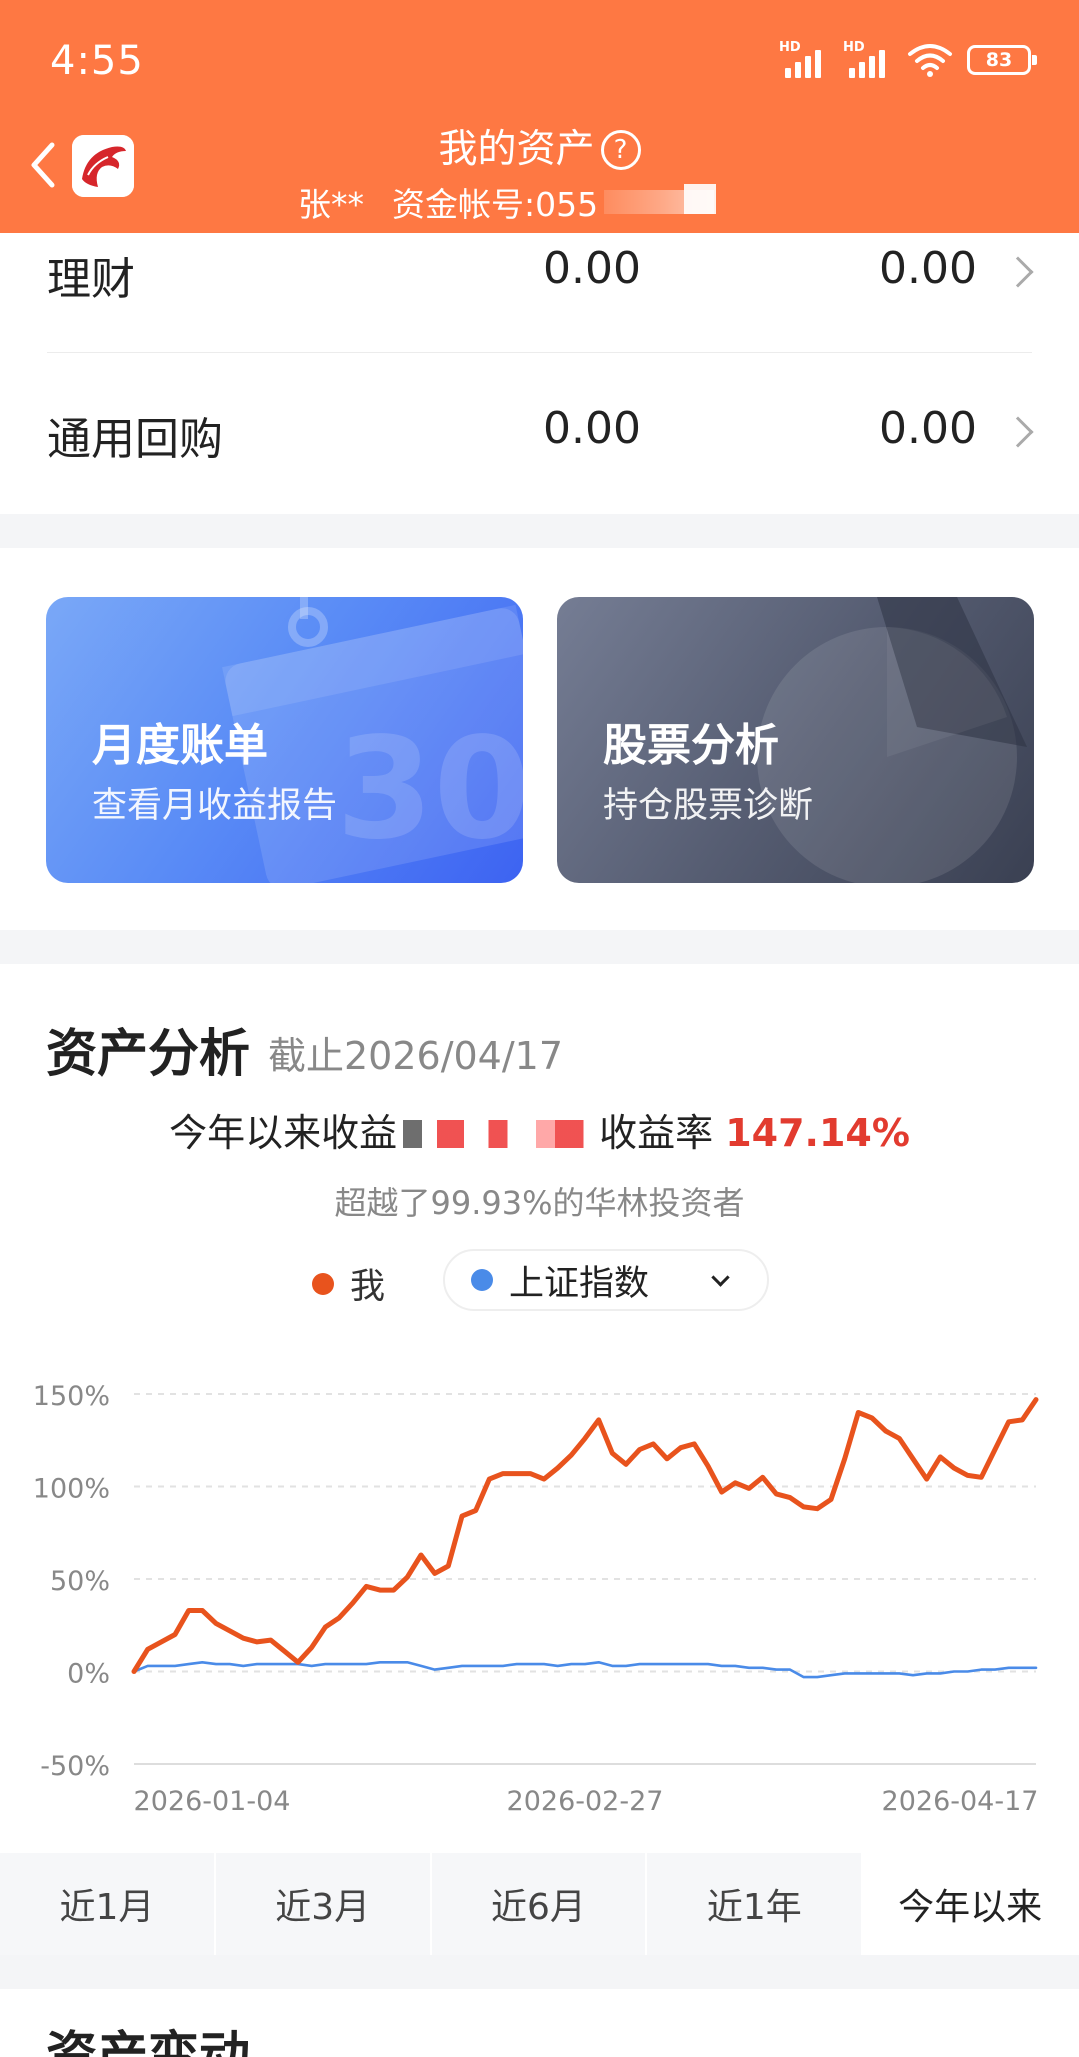 This screenshot has height=2057, width=1079. What do you see at coordinates (368, 1287) in the screenshot?
I see `legend-me-label: 我` at bounding box center [368, 1287].